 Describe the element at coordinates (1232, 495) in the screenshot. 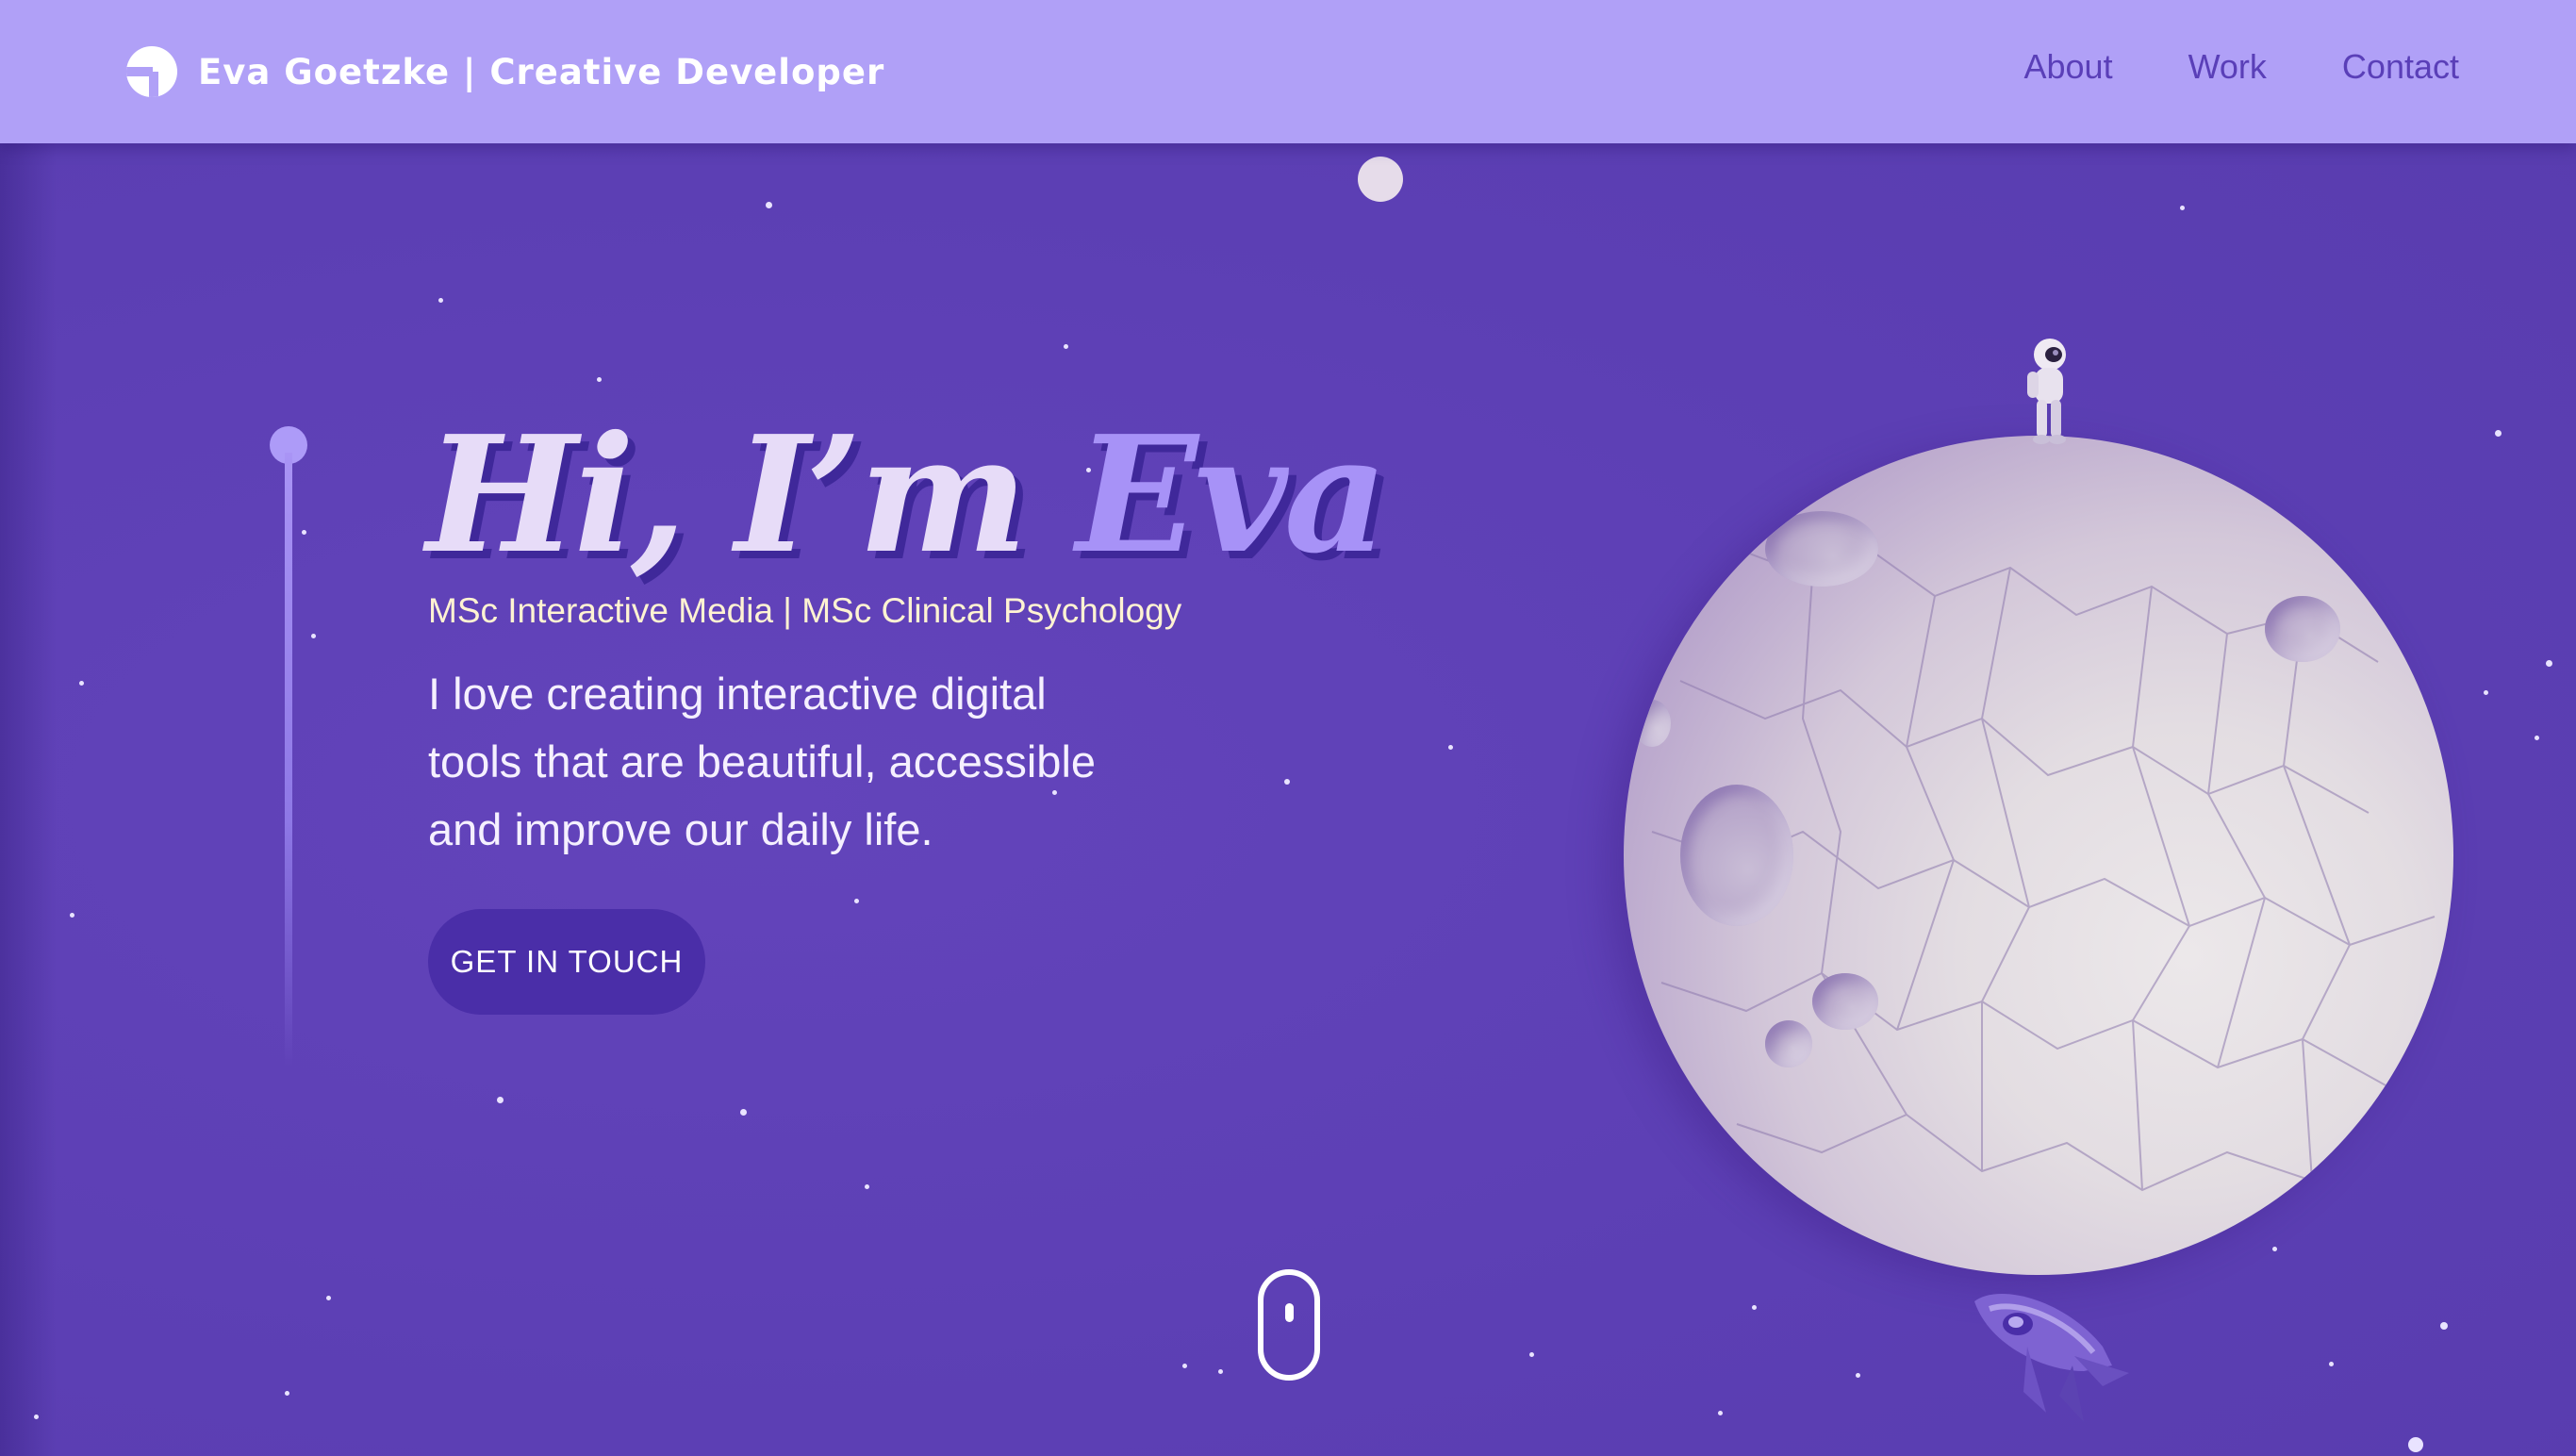

I see `hero-name: Eva` at that location.